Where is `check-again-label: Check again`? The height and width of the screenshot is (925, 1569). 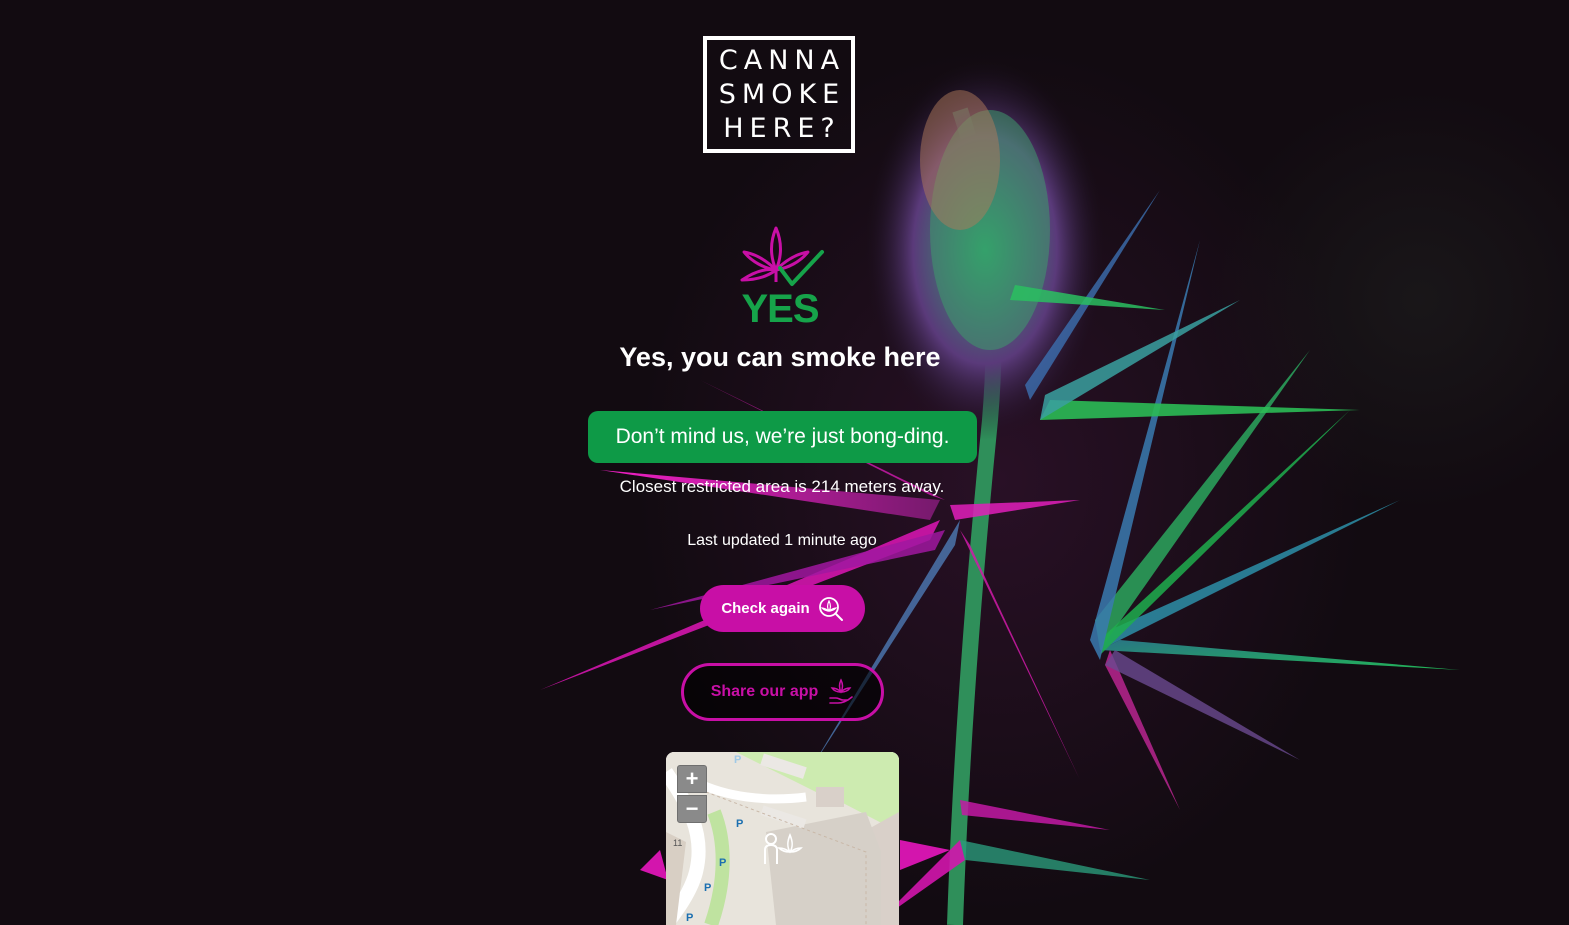 check-again-label: Check again is located at coordinates (765, 608).